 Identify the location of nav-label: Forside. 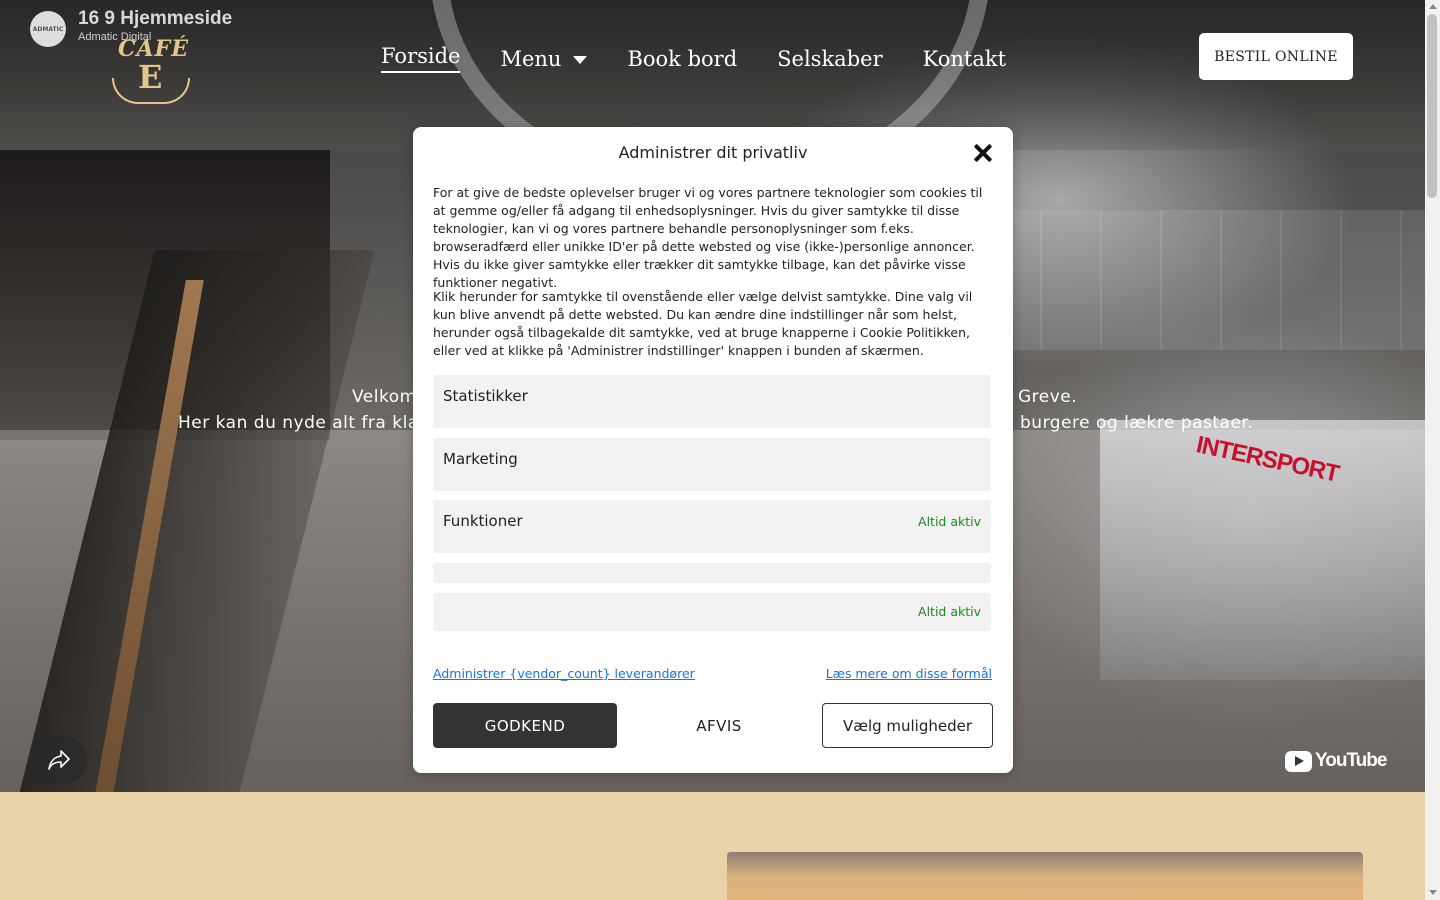
(421, 56).